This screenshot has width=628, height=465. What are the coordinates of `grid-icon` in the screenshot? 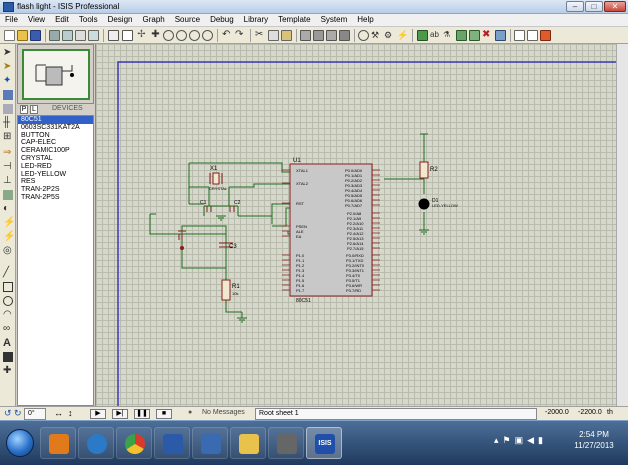 It's located at (127, 35).